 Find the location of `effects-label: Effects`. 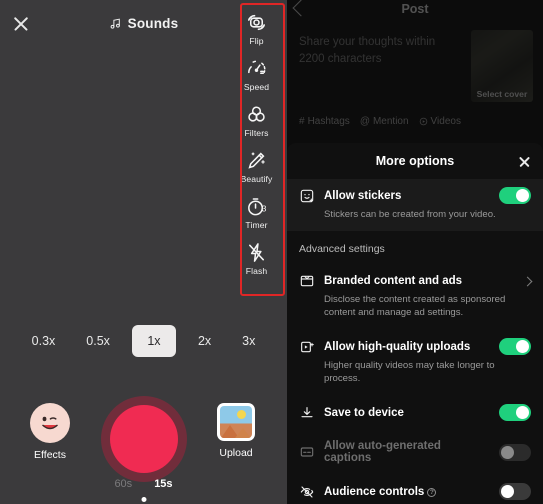

effects-label: Effects is located at coordinates (50, 455).